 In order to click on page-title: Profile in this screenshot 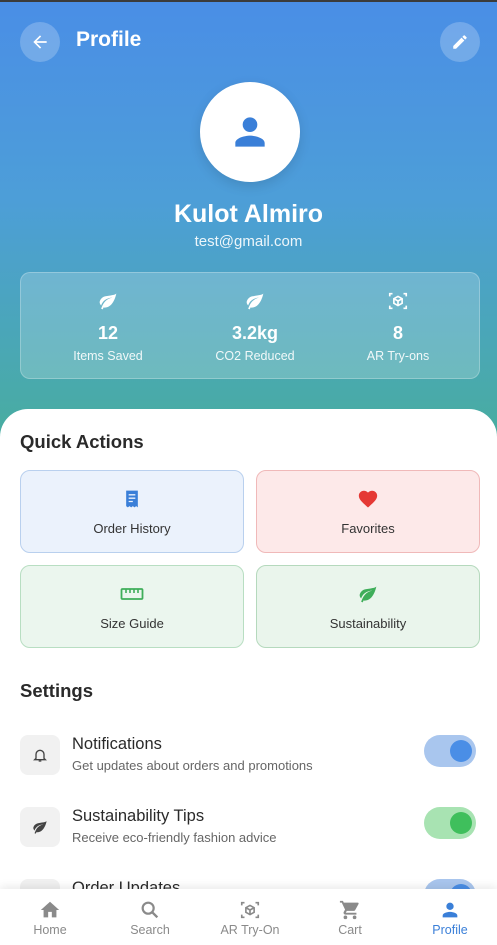, I will do `click(109, 39)`.